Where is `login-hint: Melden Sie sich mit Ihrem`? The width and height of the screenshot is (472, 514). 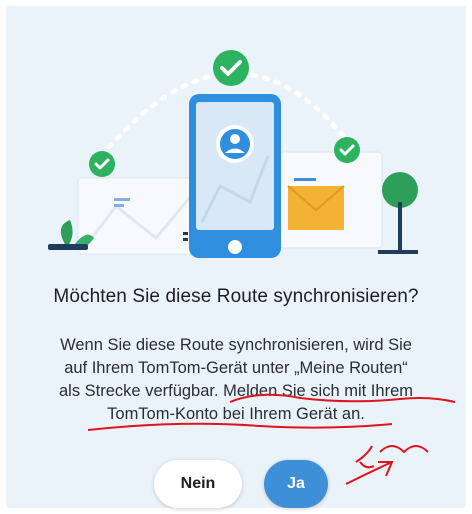 login-hint: Melden Sie sich mit Ihrem is located at coordinates (318, 391).